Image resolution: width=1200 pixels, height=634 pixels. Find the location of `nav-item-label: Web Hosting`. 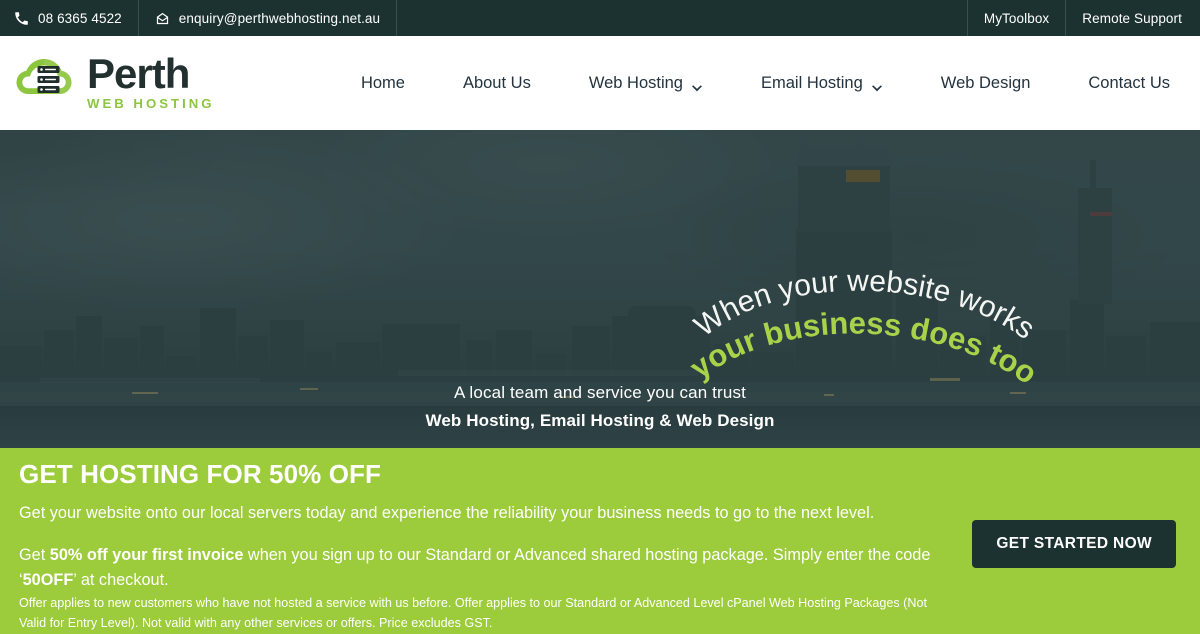

nav-item-label: Web Hosting is located at coordinates (635, 82).